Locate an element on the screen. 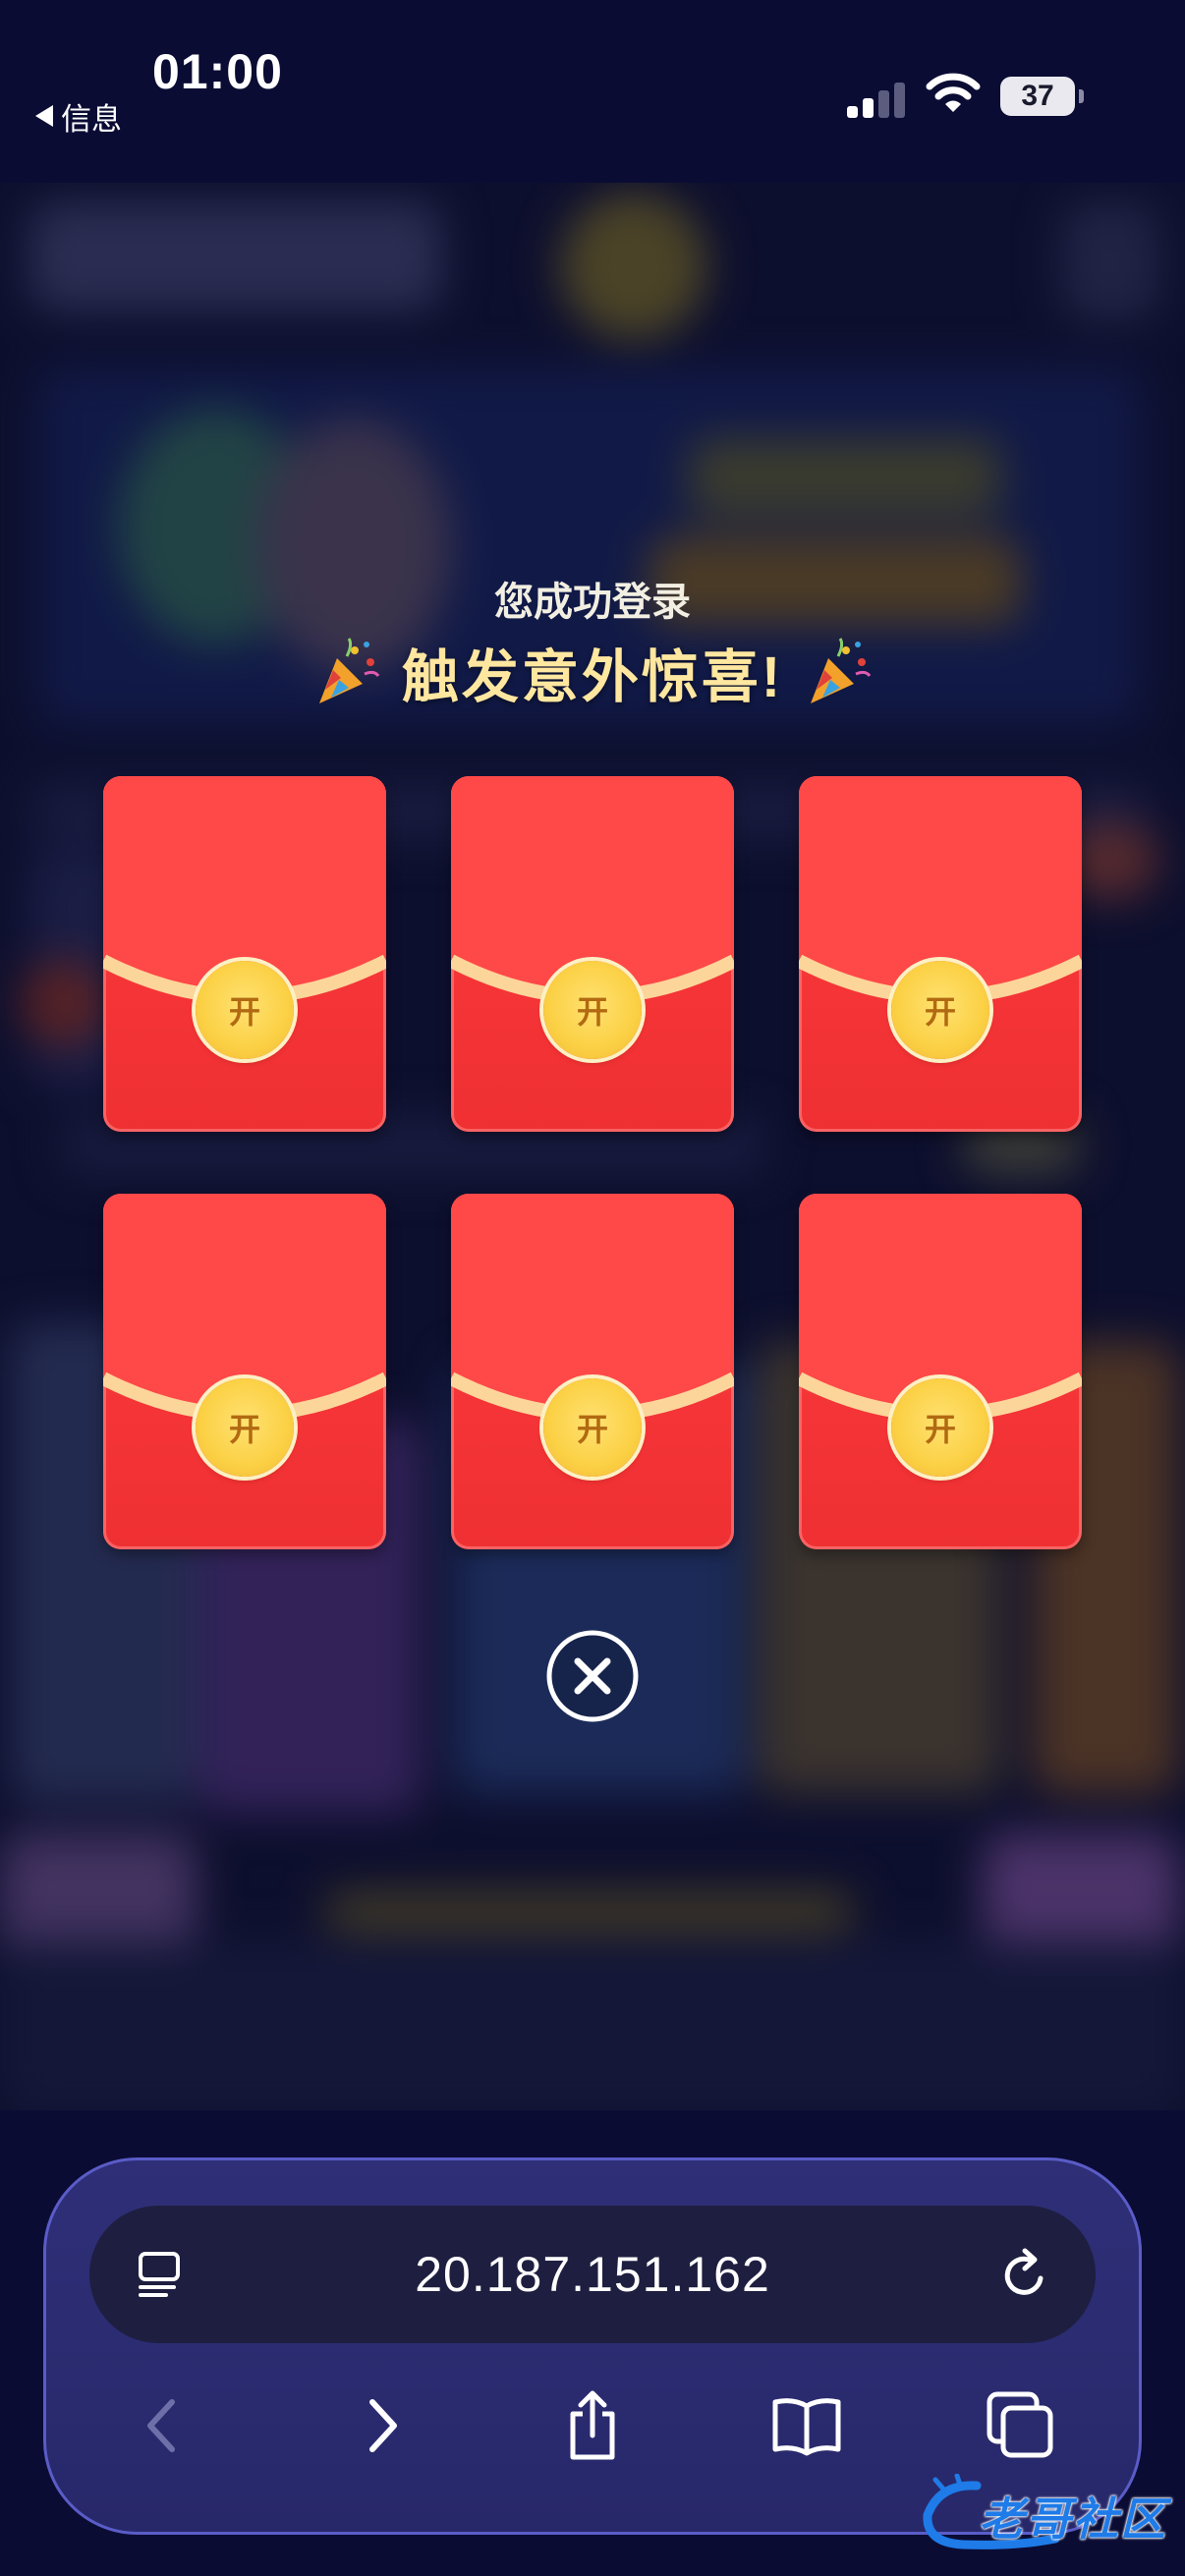 The image size is (1185, 2576). share-icon is located at coordinates (592, 2425).